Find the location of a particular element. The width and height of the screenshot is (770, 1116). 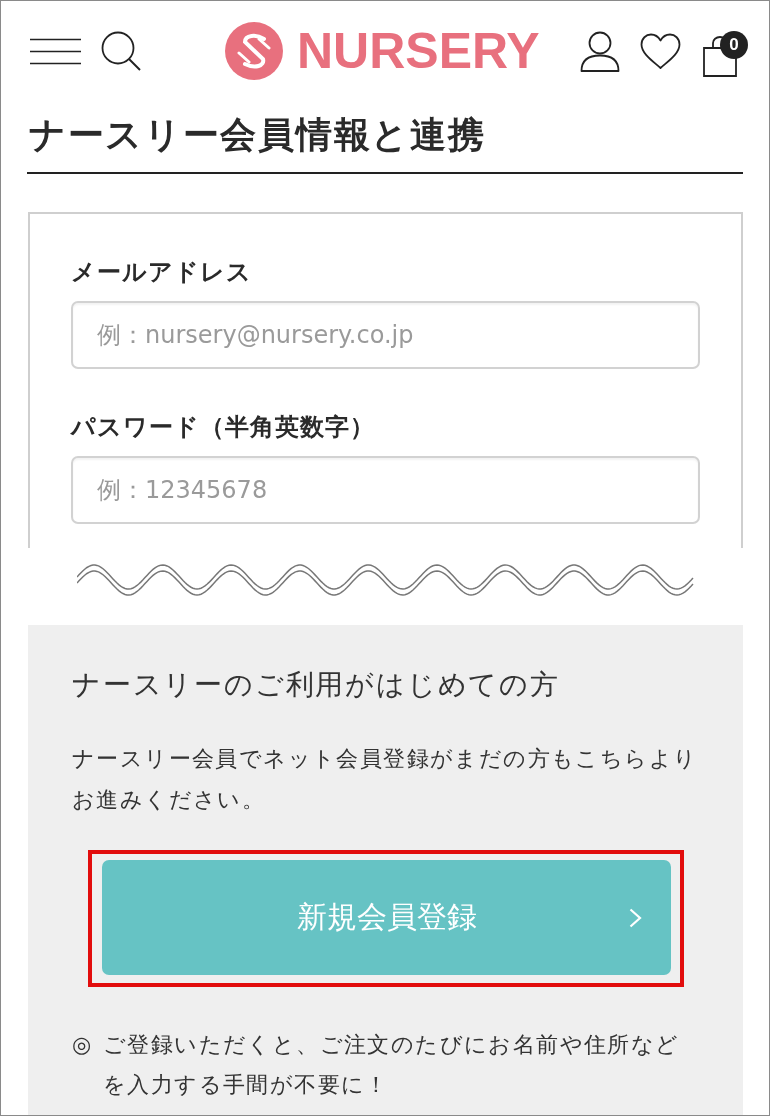

note-text: ご登録いただくと、ご注文のたびにお名前や住所などを入力する手間が不要に！ is located at coordinates (392, 1065).